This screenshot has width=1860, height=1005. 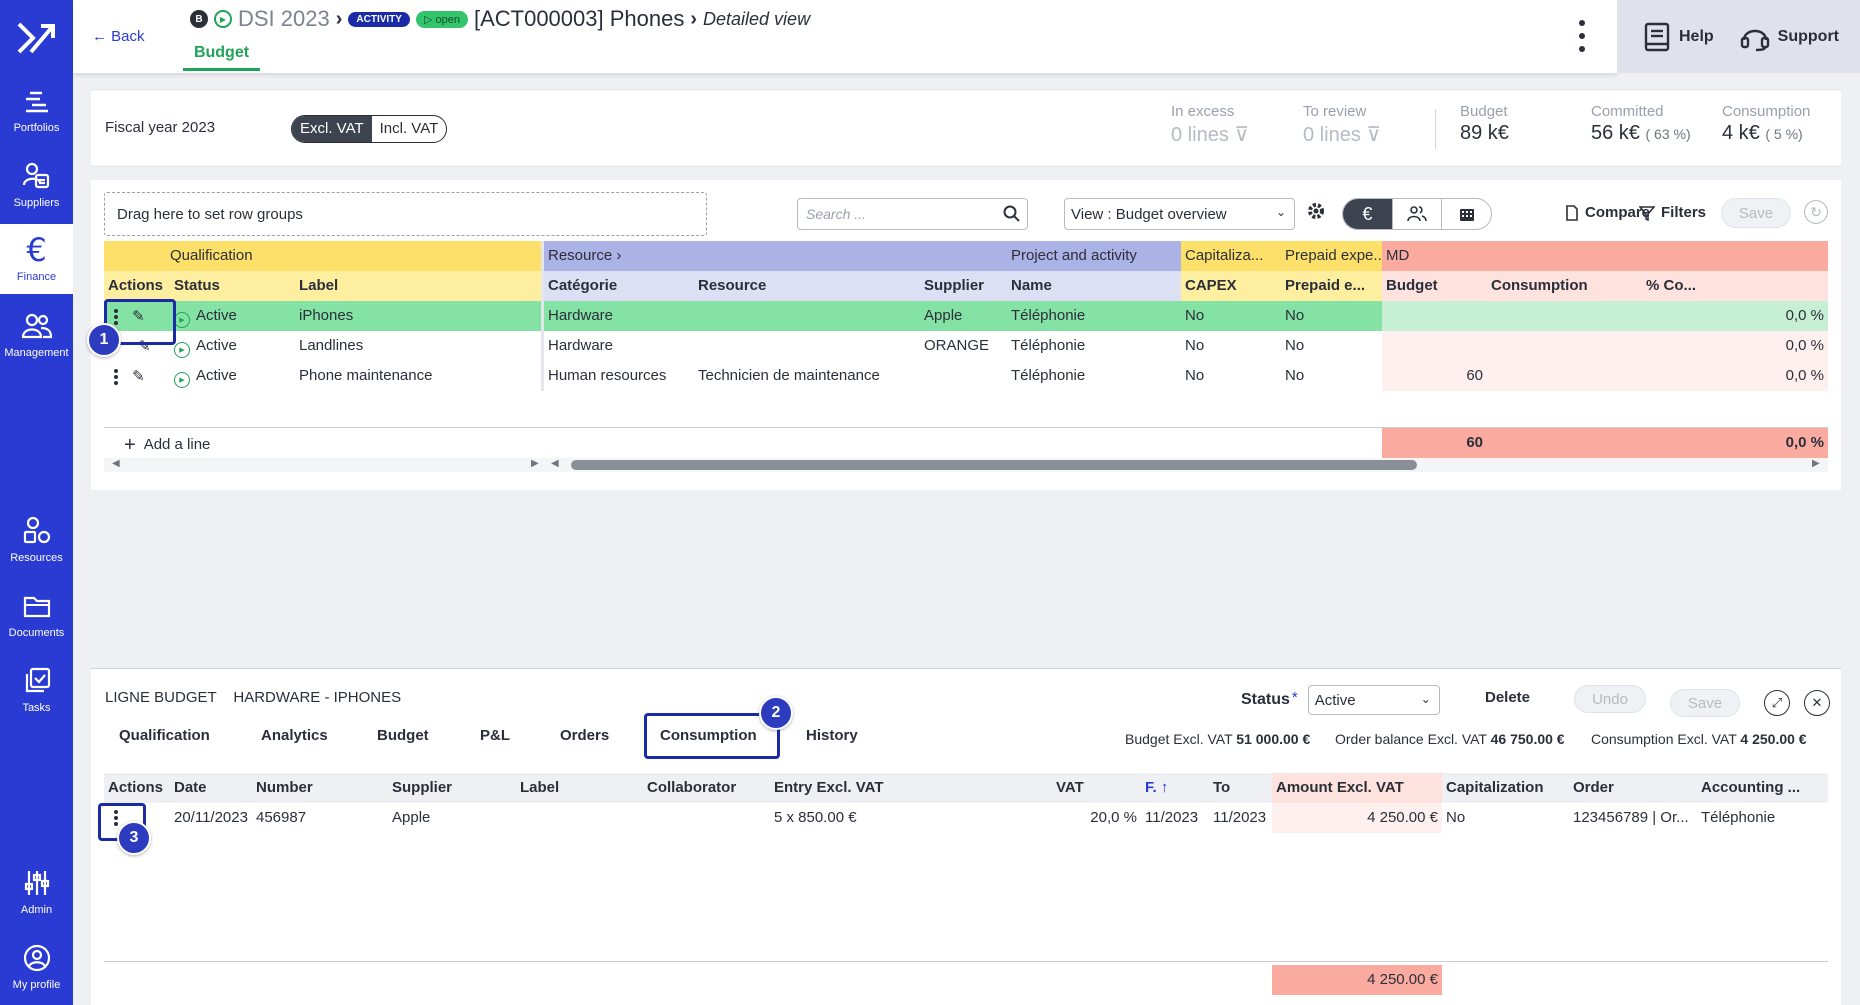 What do you see at coordinates (36, 185) in the screenshot?
I see `nav-suppliers: Suppliers` at bounding box center [36, 185].